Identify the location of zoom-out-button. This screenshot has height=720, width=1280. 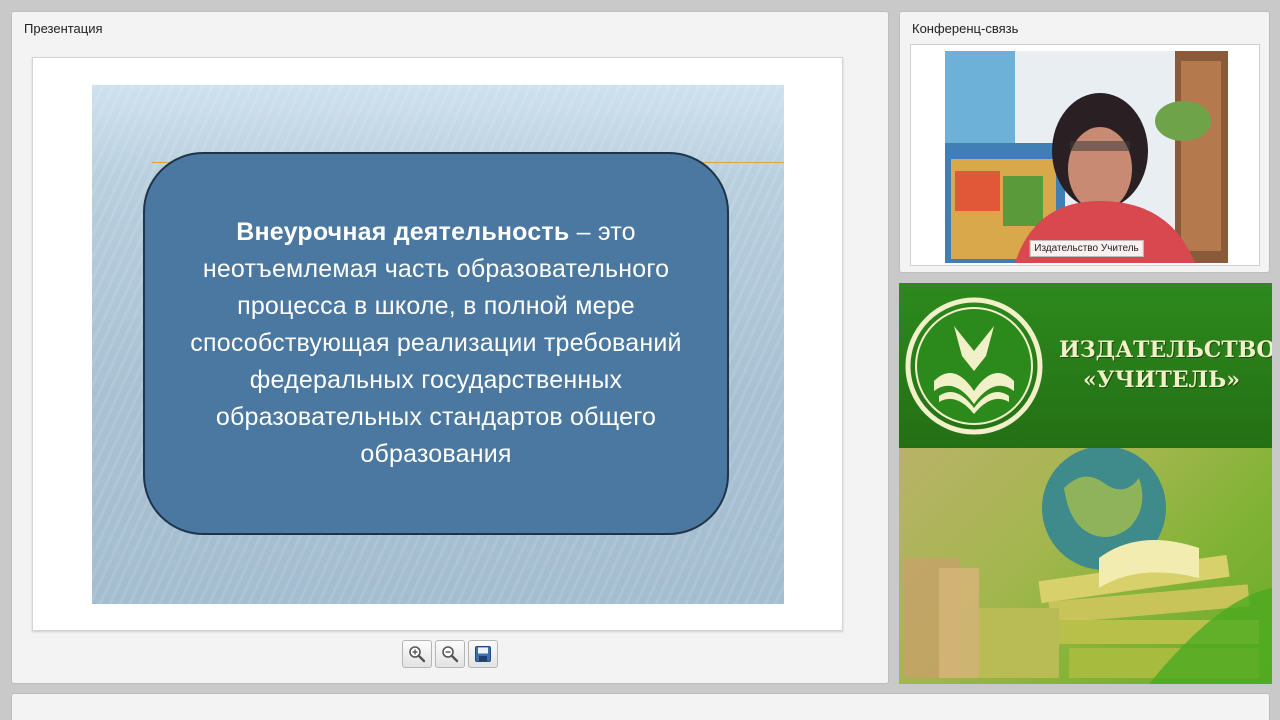
(450, 654).